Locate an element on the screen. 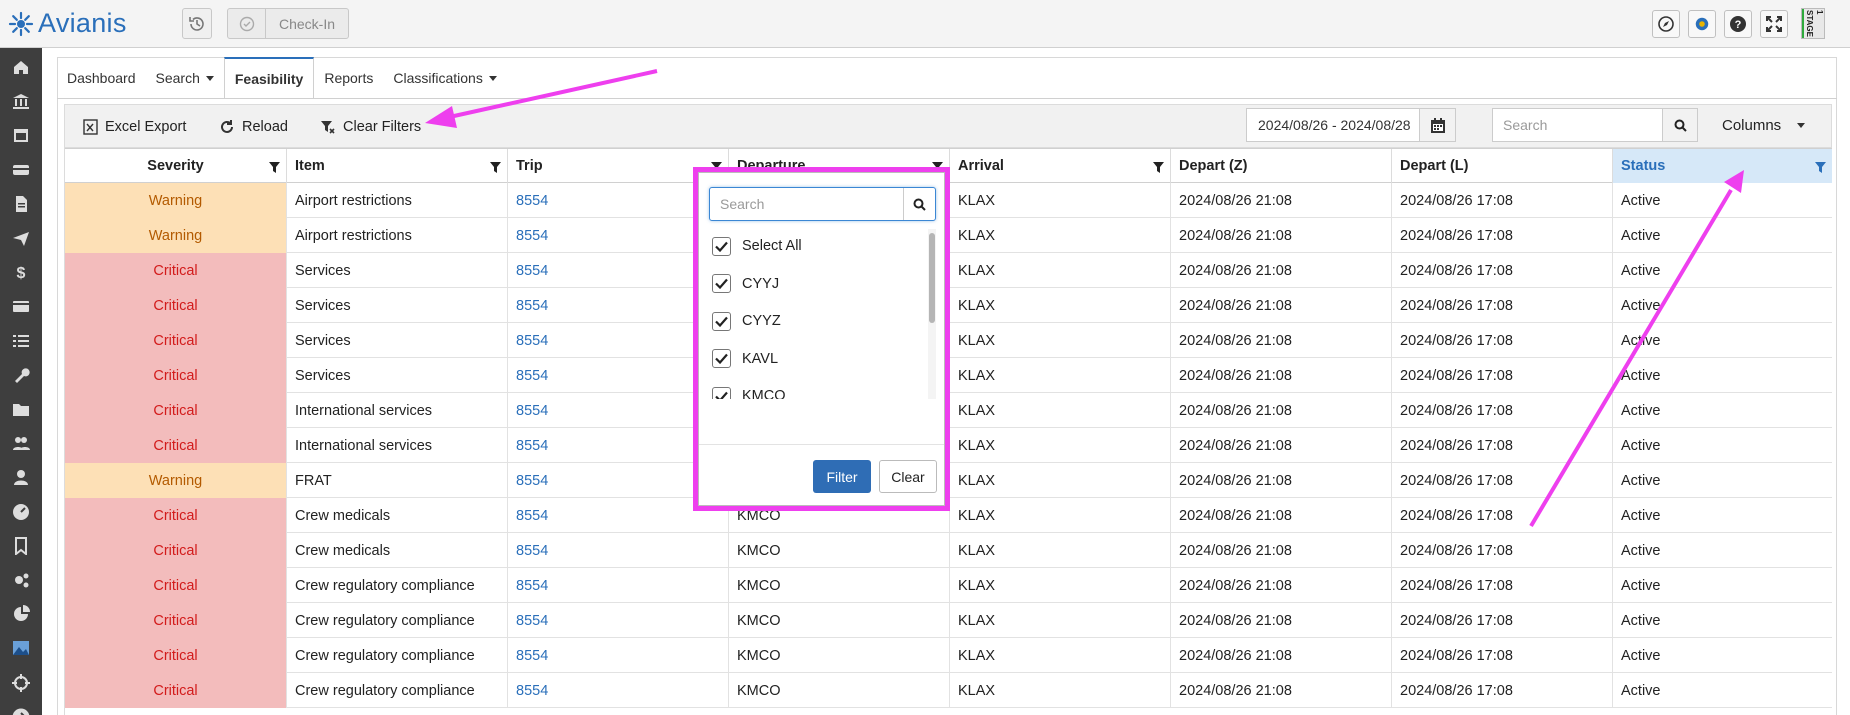 This screenshot has height=715, width=1850. sidebar-item-users is located at coordinates (21, 443).